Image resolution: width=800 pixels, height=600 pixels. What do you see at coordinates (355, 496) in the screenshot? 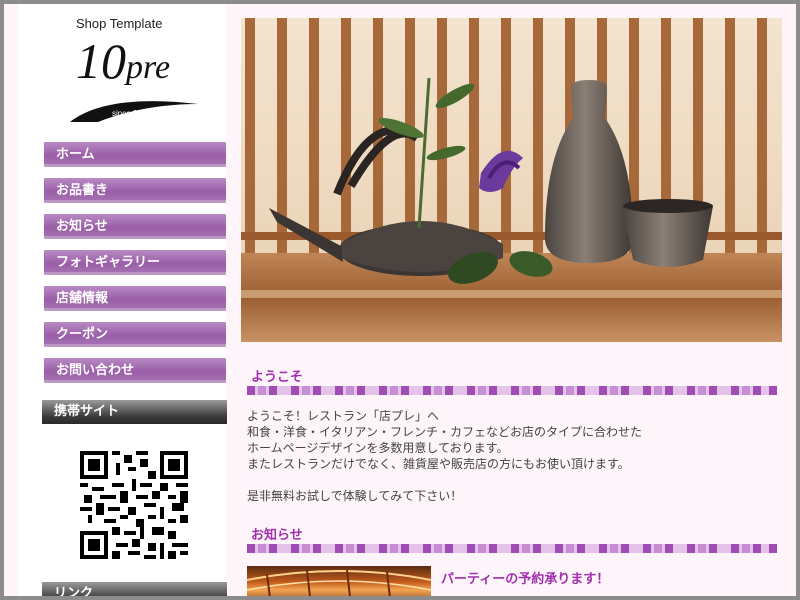
I see `welcome-line: 是非無料お試しで体験してみて下さい！` at bounding box center [355, 496].